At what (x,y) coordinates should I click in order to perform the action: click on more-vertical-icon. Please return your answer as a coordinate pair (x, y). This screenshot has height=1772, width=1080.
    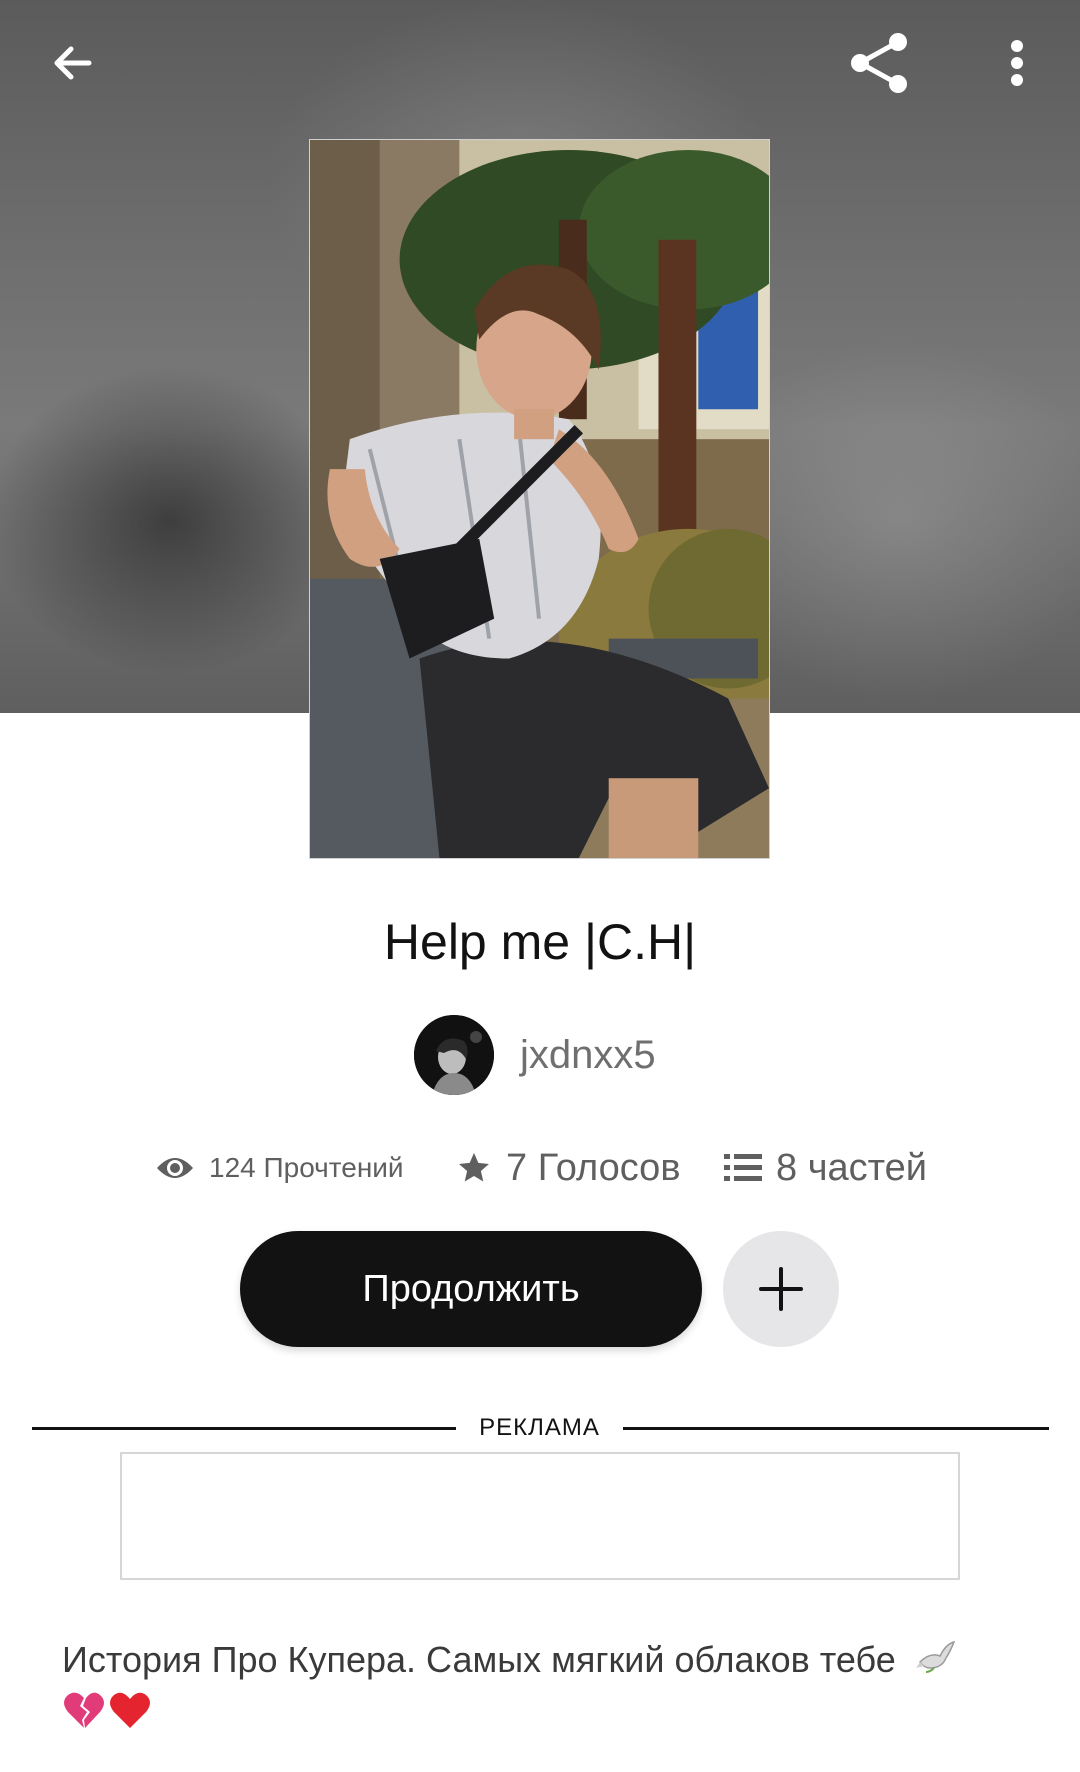
    Looking at the image, I should click on (1017, 63).